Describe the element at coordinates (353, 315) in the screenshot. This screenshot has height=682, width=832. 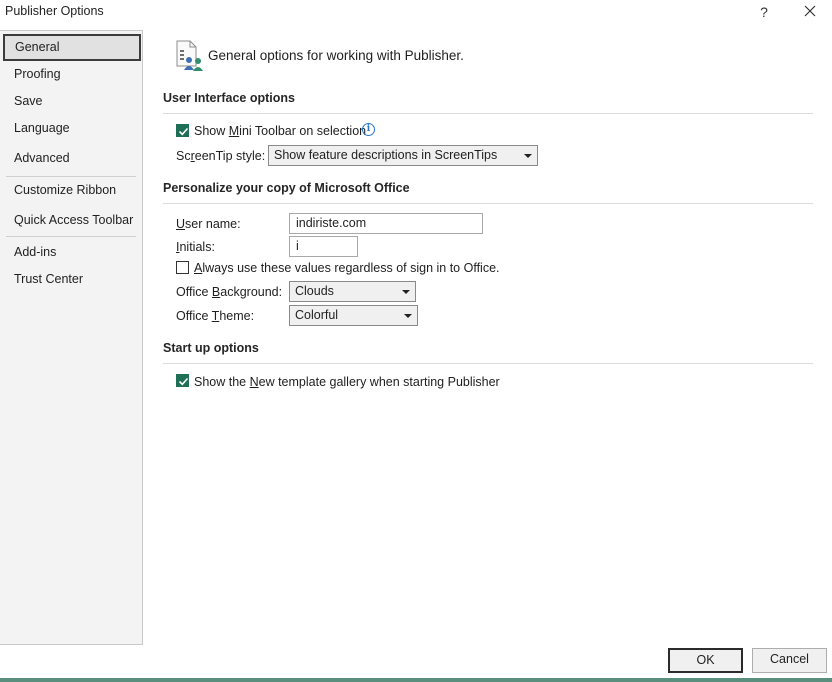
I see `office-theme-select: Colorful` at that location.